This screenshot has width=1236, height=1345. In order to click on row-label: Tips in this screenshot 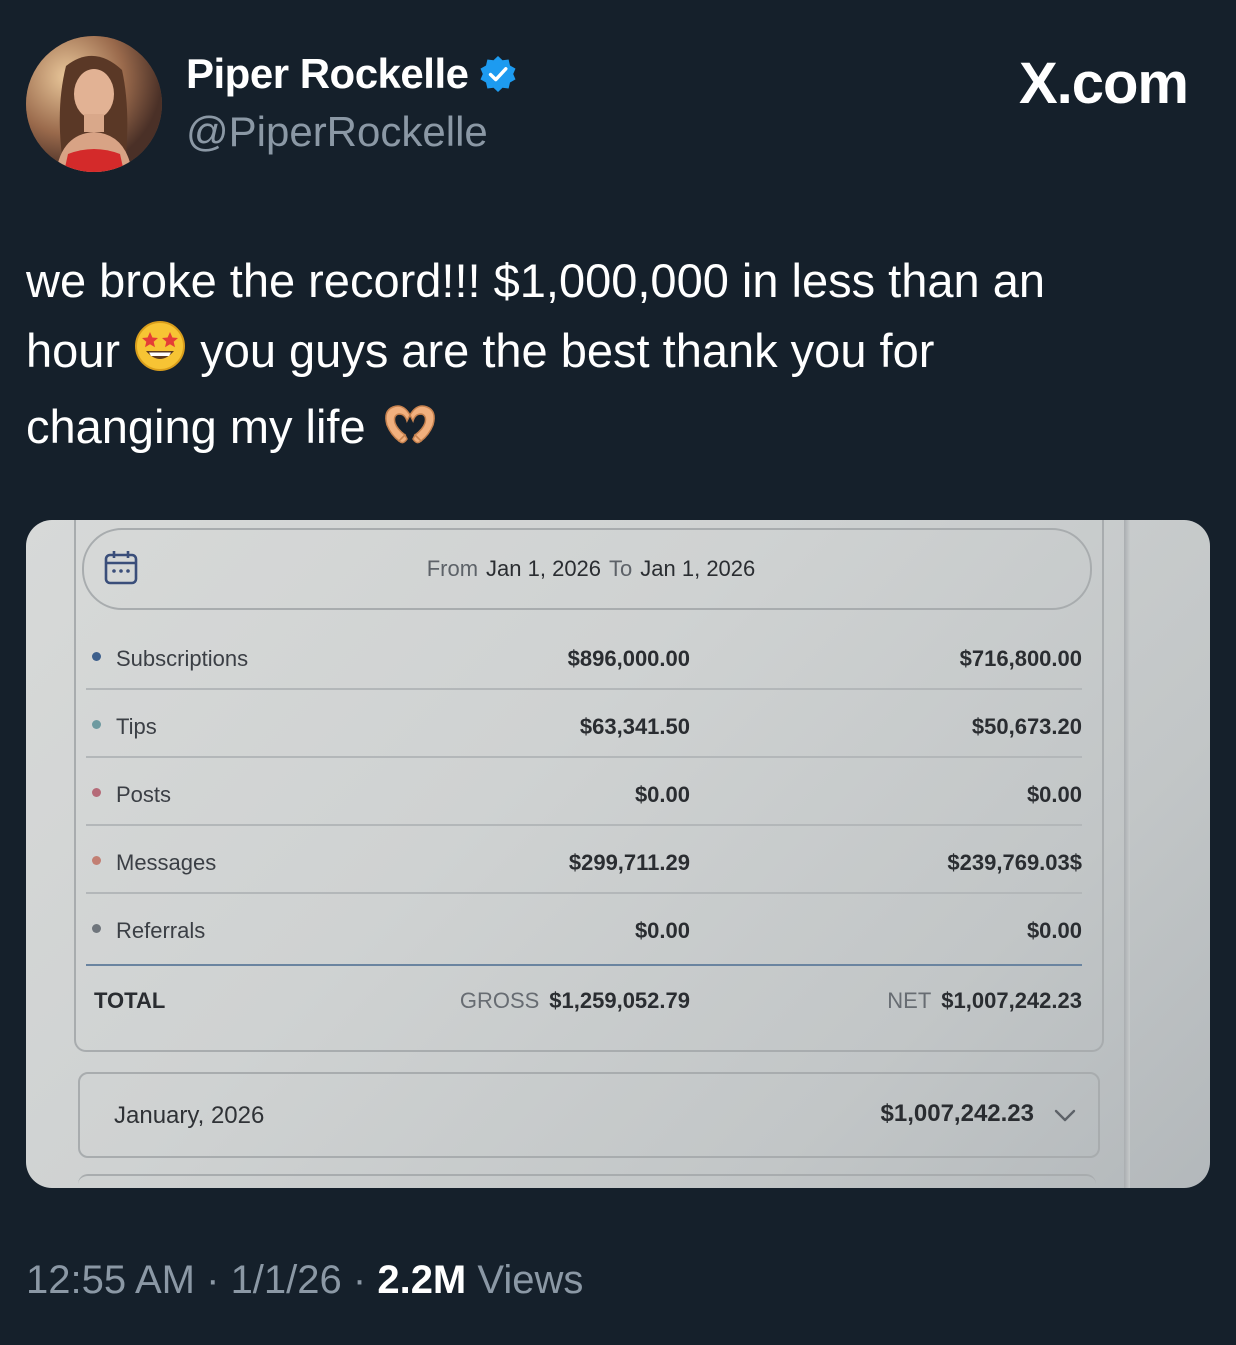, I will do `click(136, 726)`.